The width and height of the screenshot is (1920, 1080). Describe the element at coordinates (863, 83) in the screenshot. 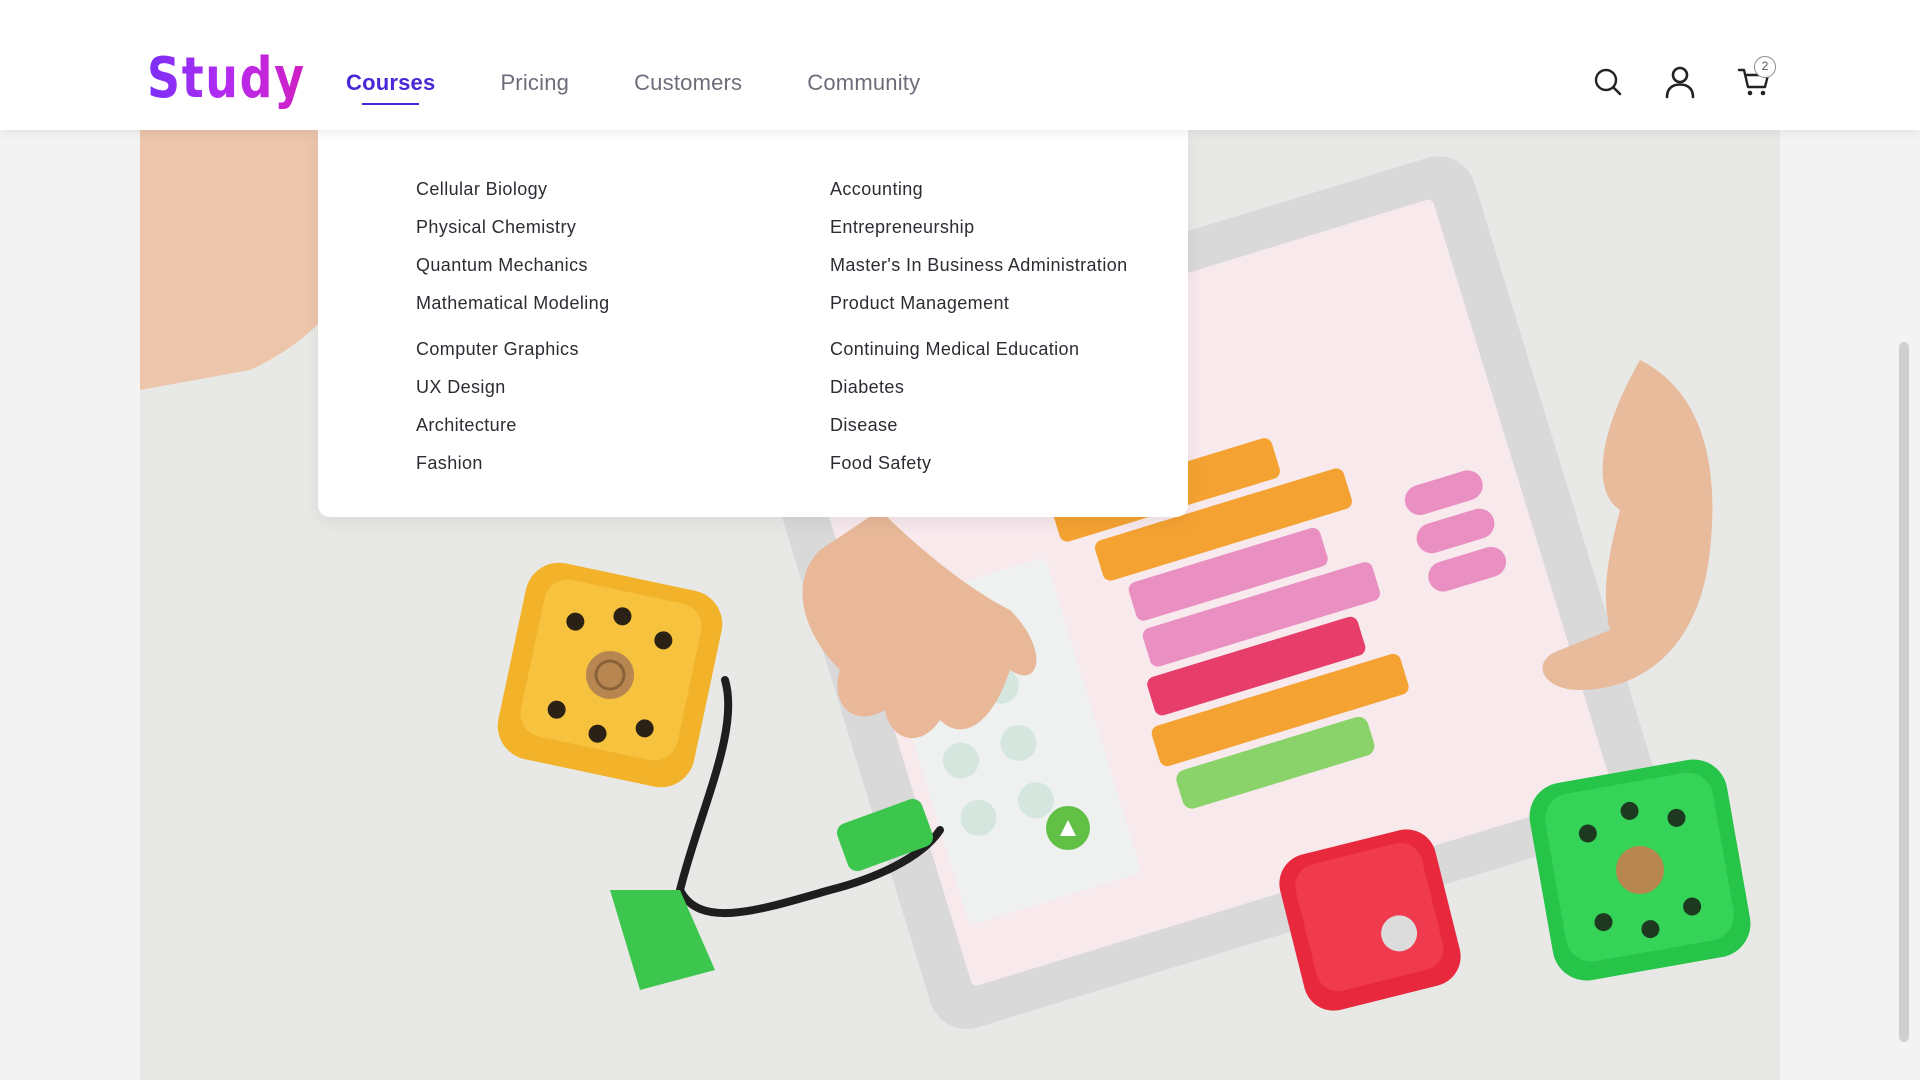

I see `nav-community: Community` at that location.